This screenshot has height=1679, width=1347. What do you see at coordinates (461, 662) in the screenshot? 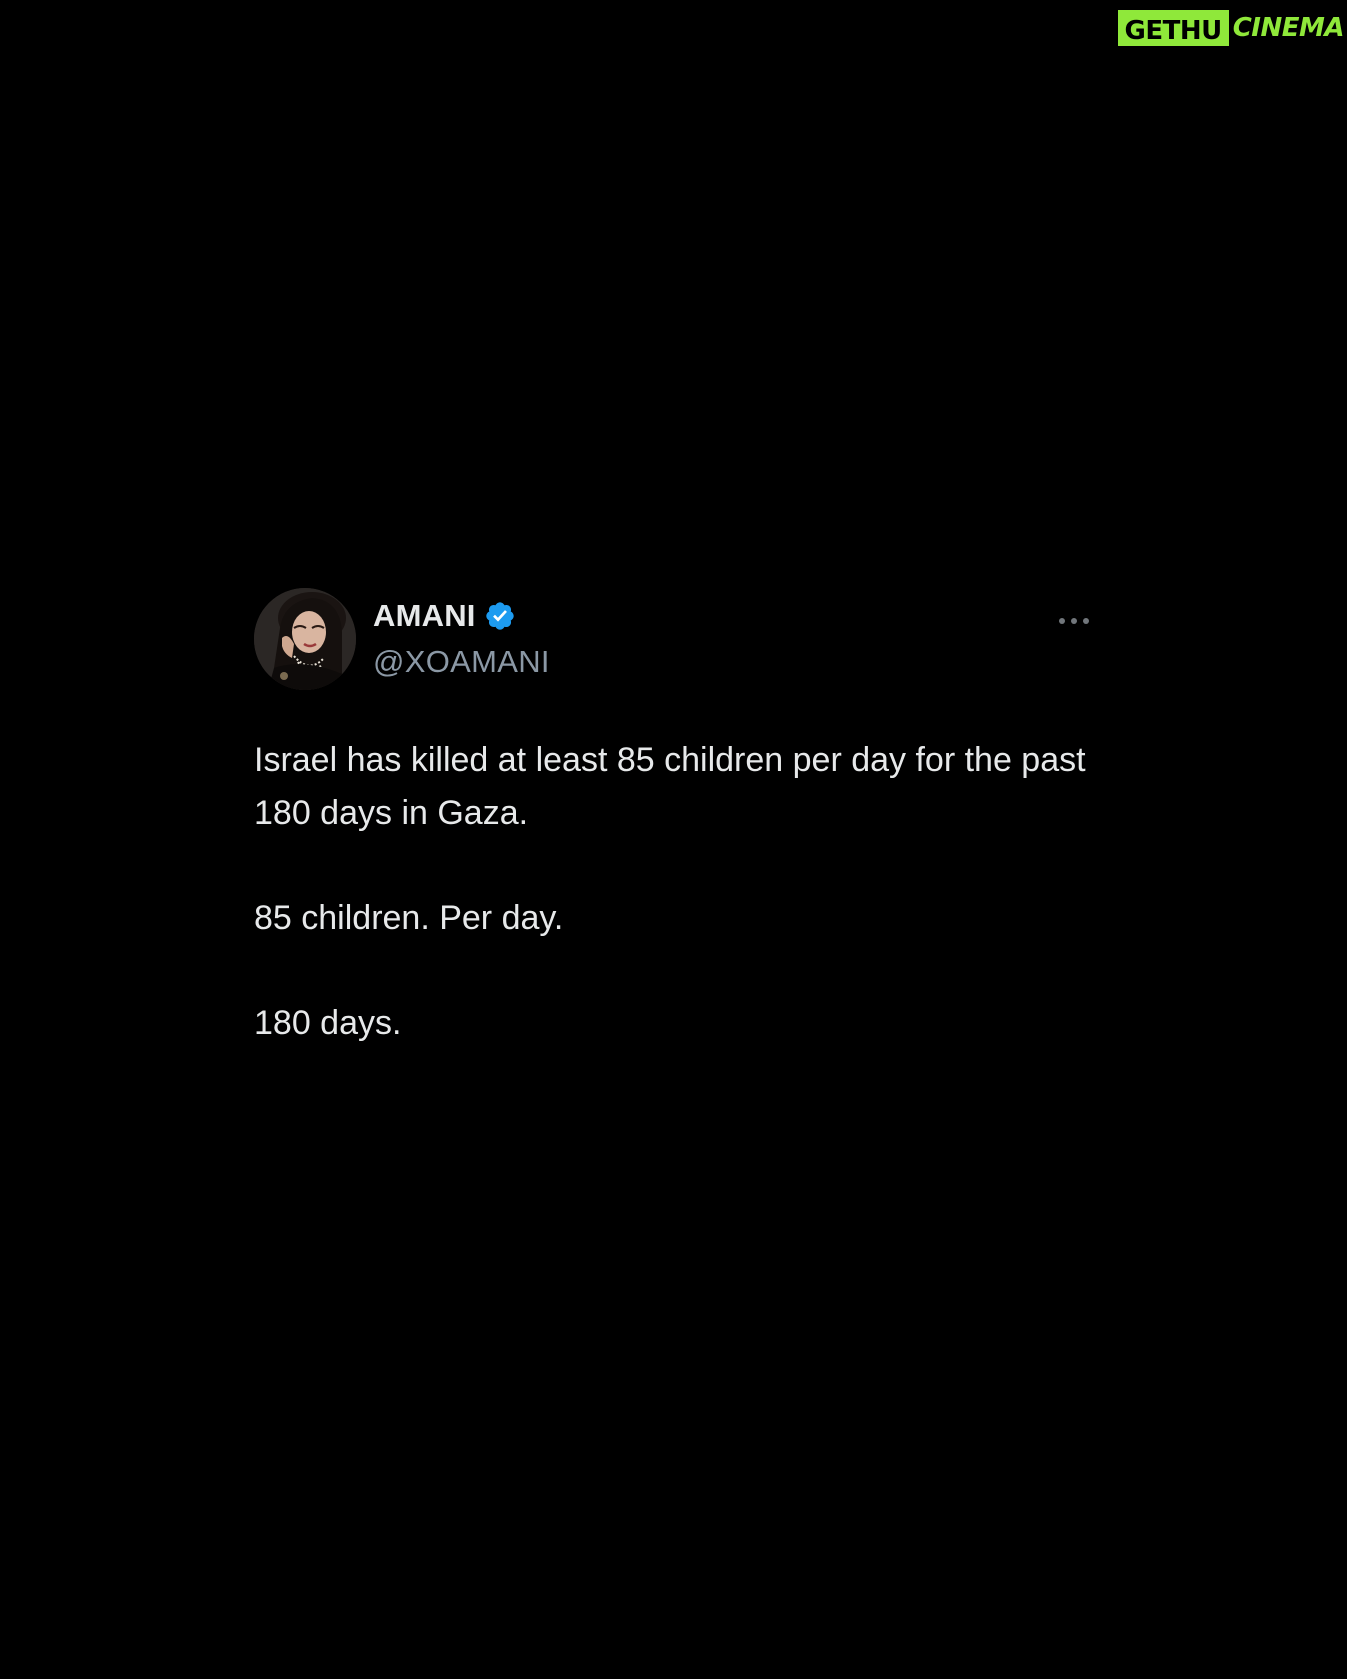
I see `user-handle: @XOAMANI` at bounding box center [461, 662].